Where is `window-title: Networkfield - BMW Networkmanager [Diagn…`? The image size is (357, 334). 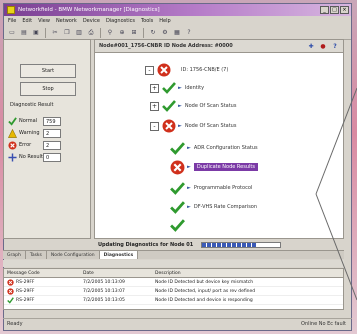 window-title: Networkfield - BMW Networkmanager [Diagn… is located at coordinates (89, 10).